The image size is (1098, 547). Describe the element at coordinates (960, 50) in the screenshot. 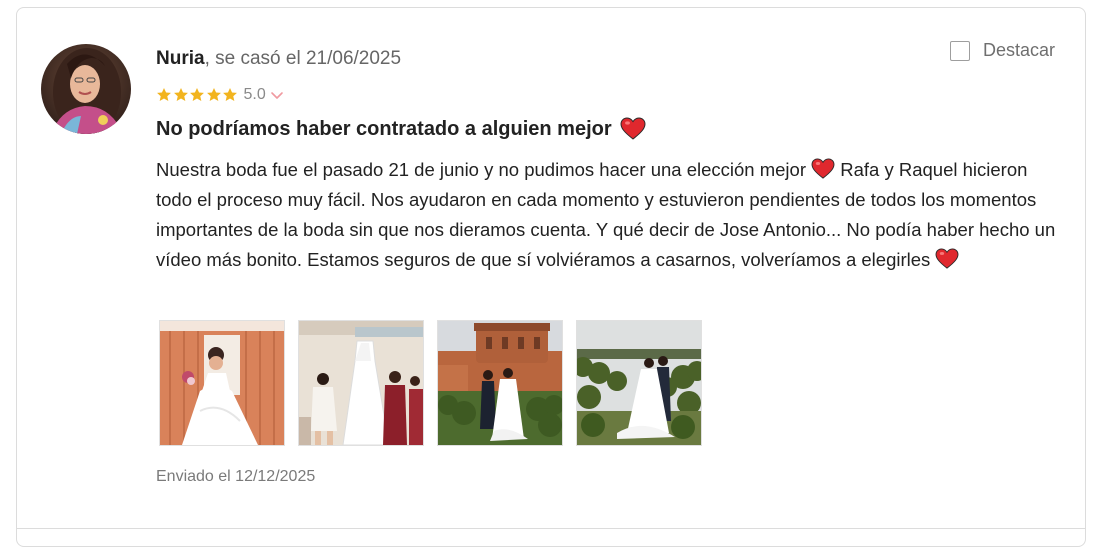

I see `destacar-checkbox` at that location.